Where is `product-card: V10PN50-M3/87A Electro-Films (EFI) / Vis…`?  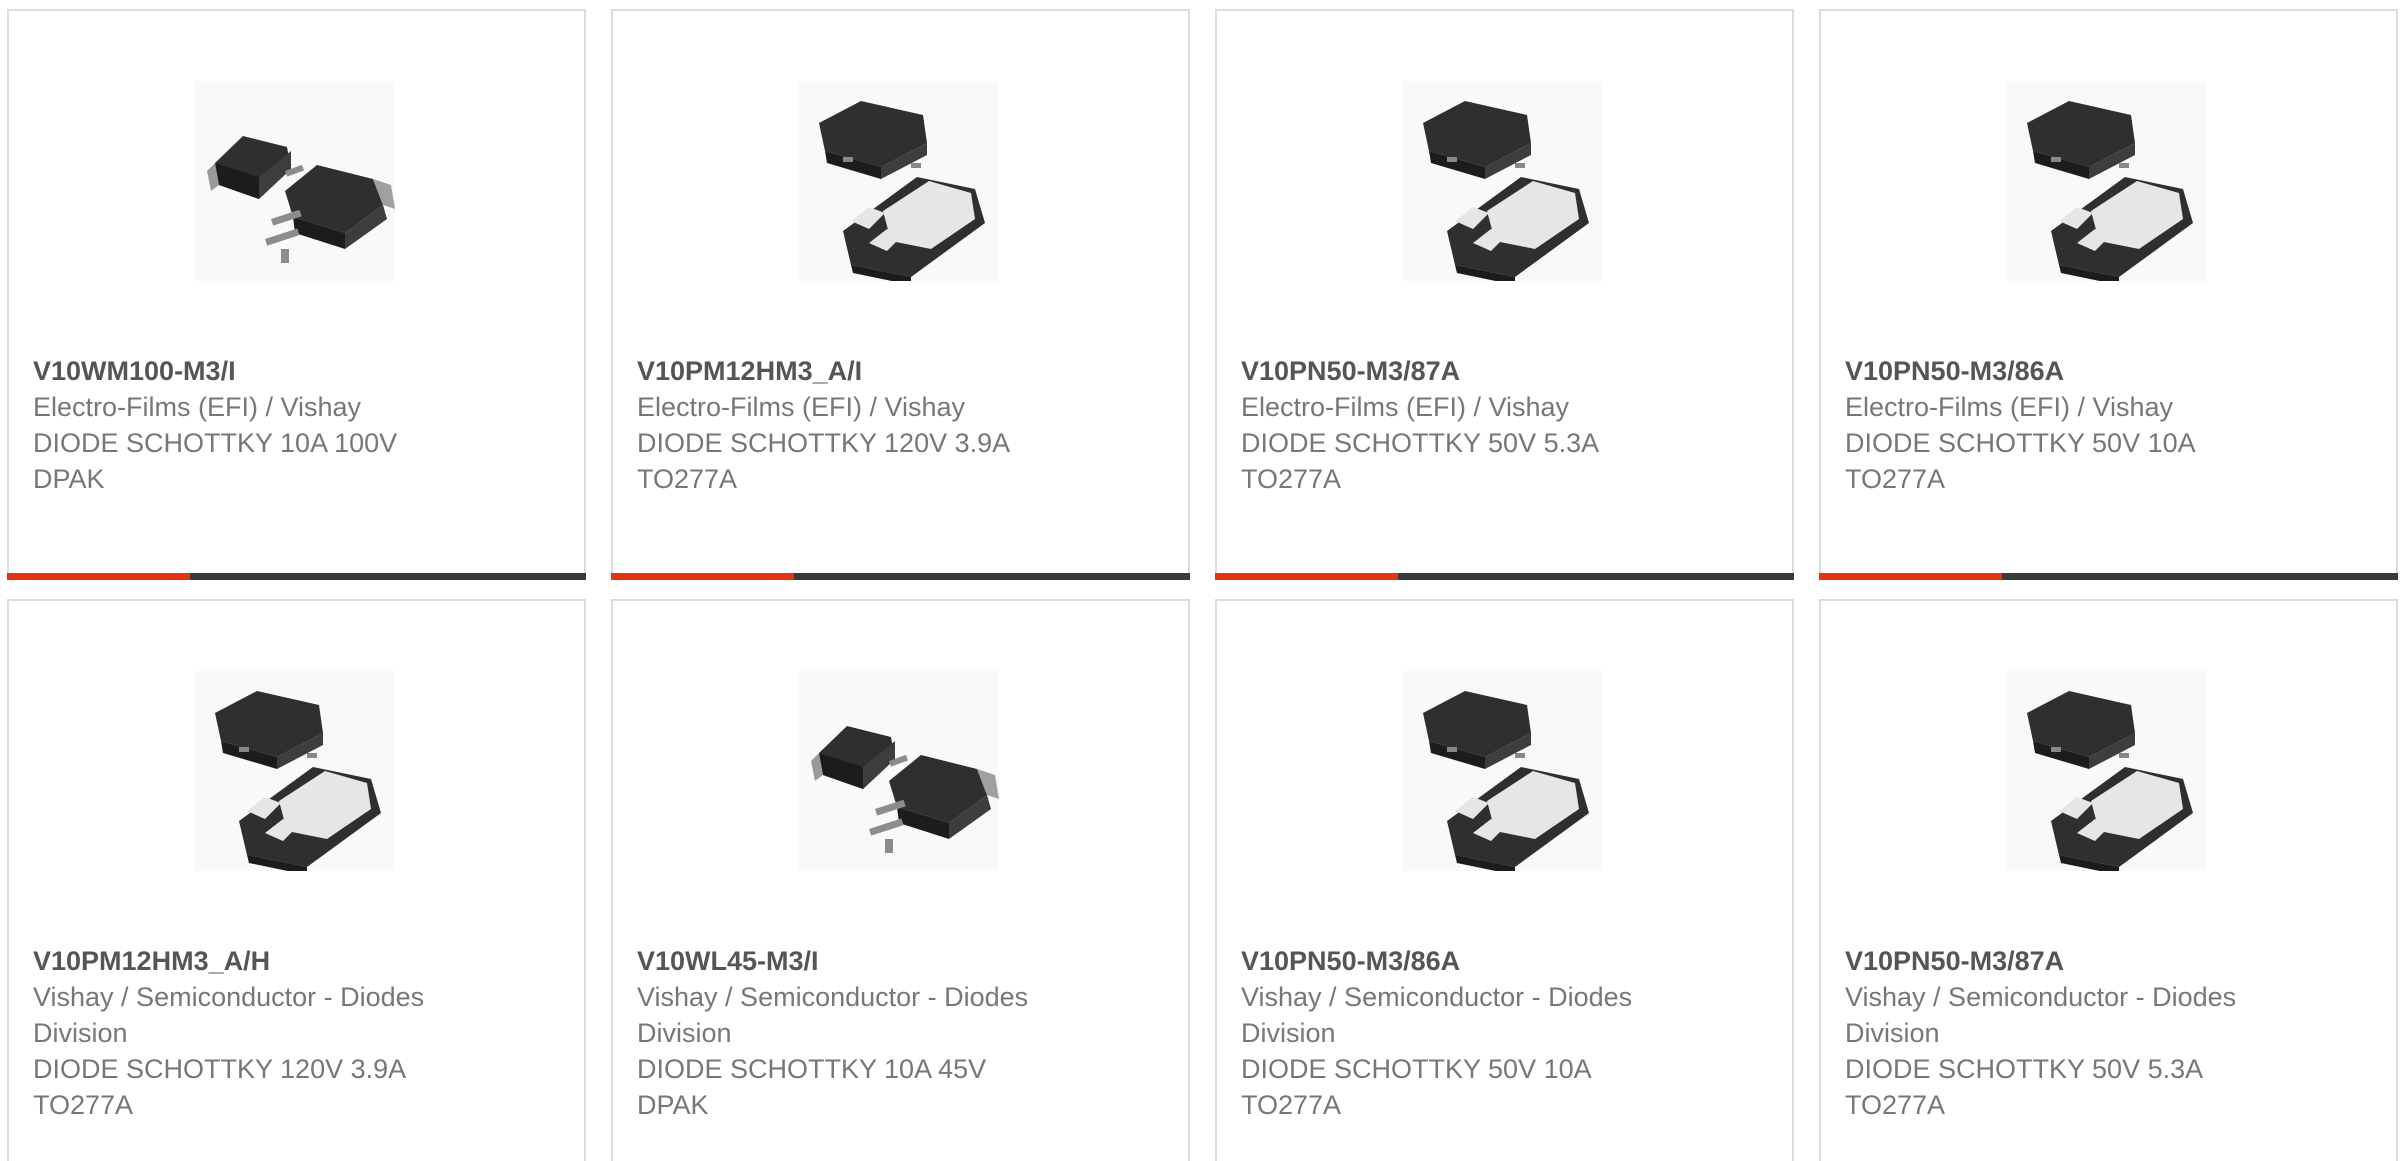
product-card: V10PN50-M3/87A Electro-Films (EFI) / Vis… is located at coordinates (1504, 294).